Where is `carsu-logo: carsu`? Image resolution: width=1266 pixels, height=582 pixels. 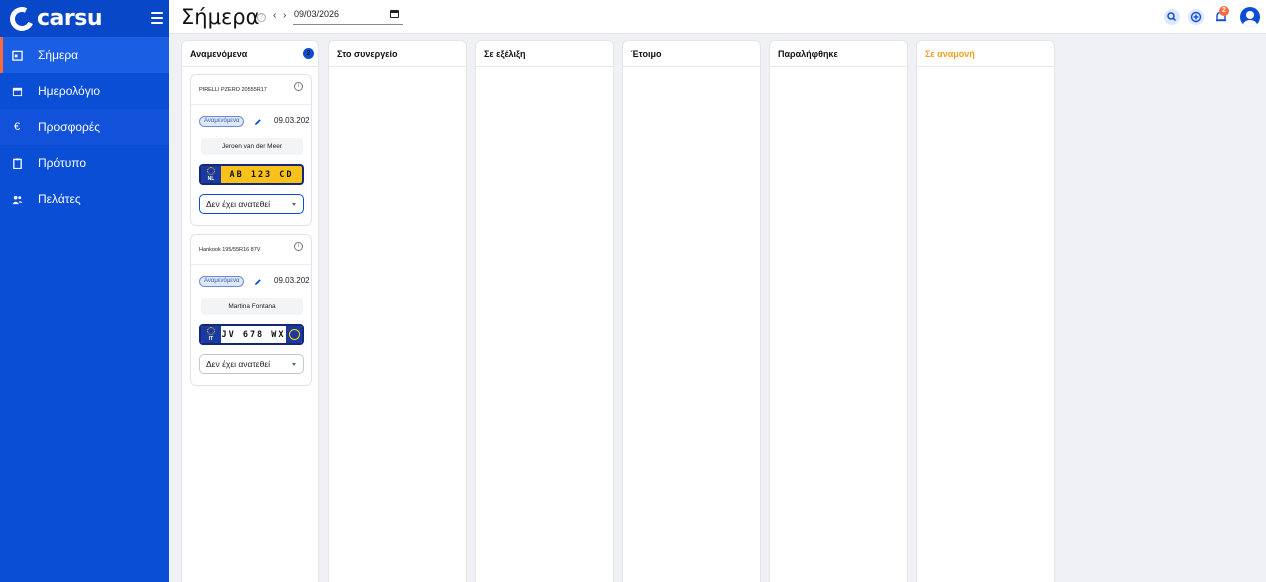
carsu-logo: carsu is located at coordinates (54, 18).